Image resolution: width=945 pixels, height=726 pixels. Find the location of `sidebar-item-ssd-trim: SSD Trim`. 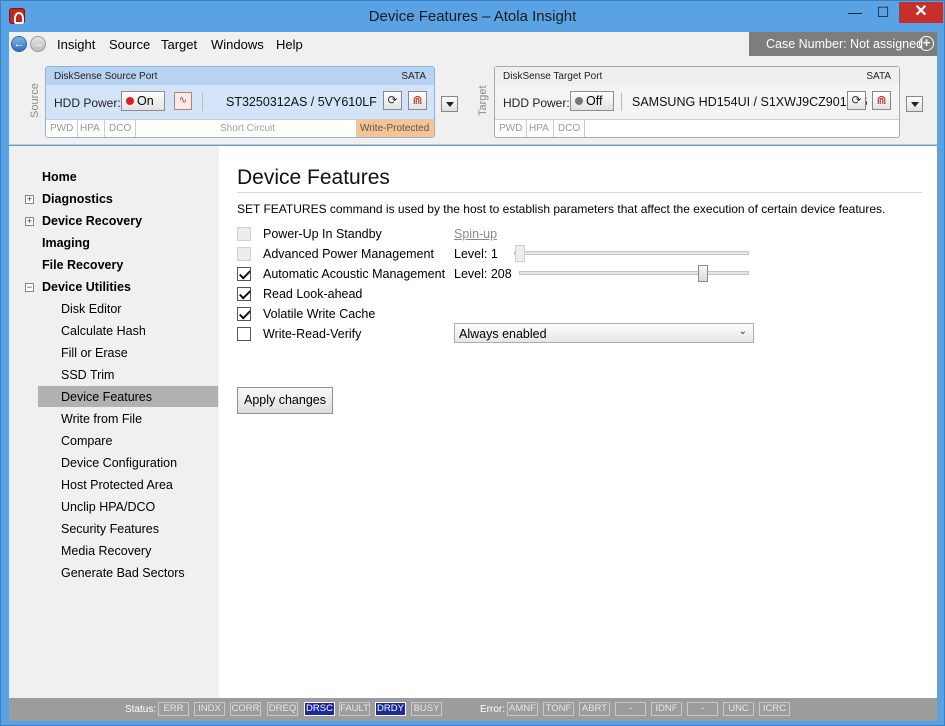

sidebar-item-ssd-trim: SSD Trim is located at coordinates (87, 375).